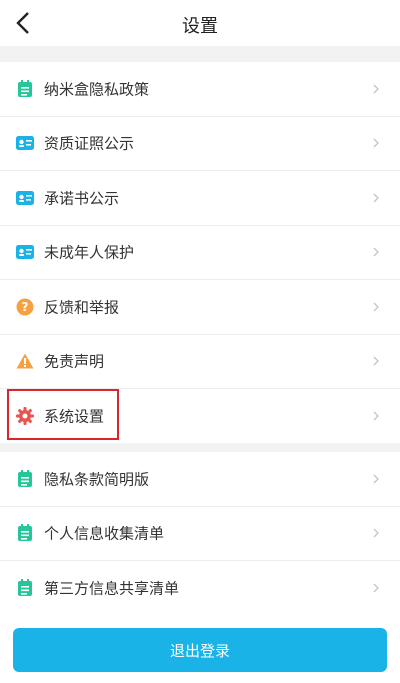  I want to click on menu-item-label: 资质证照公示, so click(89, 143).